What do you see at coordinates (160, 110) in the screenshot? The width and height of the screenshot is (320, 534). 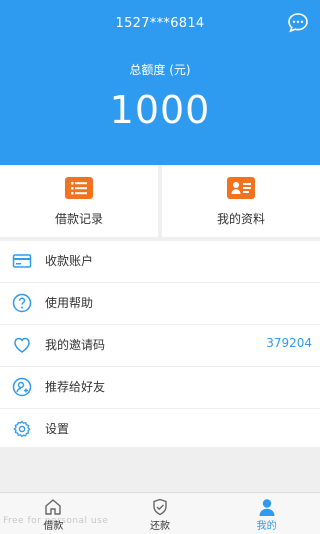 I see `total-credit-amount: 1000` at bounding box center [160, 110].